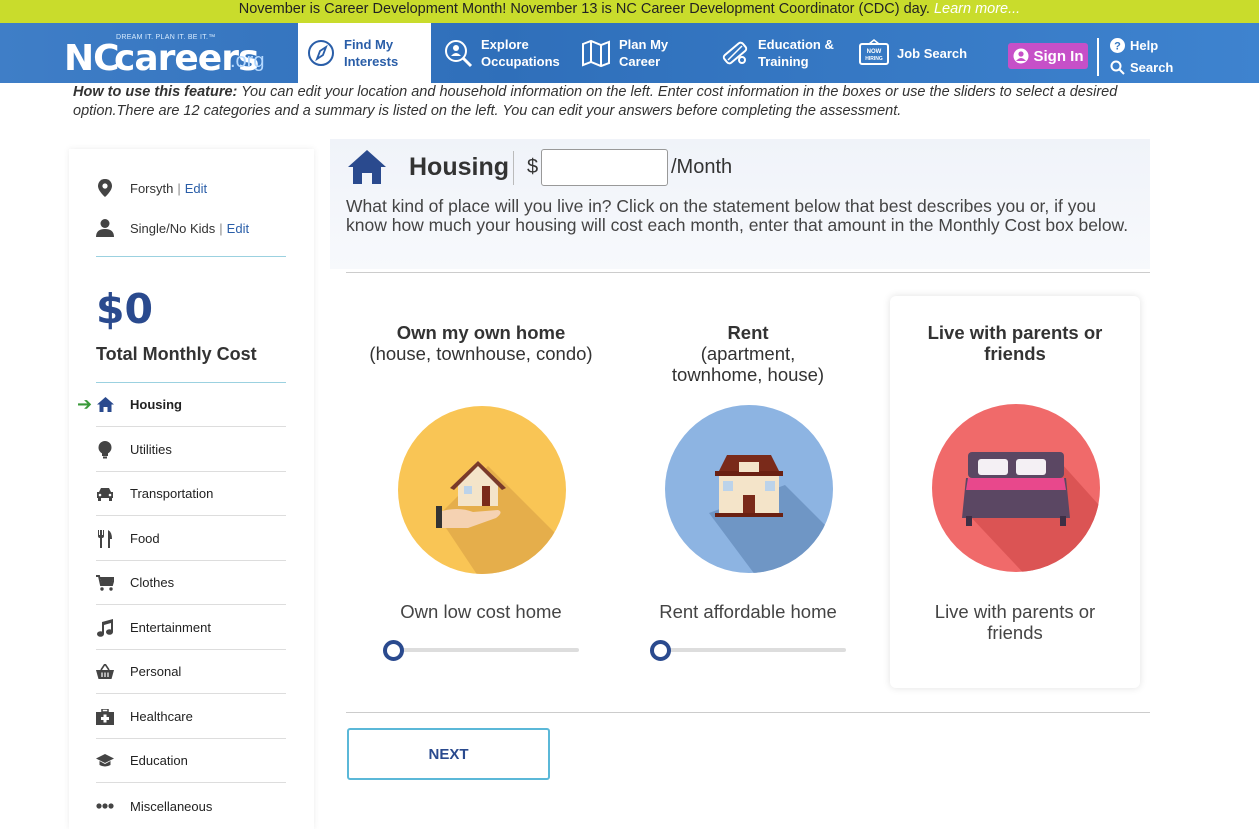  I want to click on slider-track, so click(752, 650).